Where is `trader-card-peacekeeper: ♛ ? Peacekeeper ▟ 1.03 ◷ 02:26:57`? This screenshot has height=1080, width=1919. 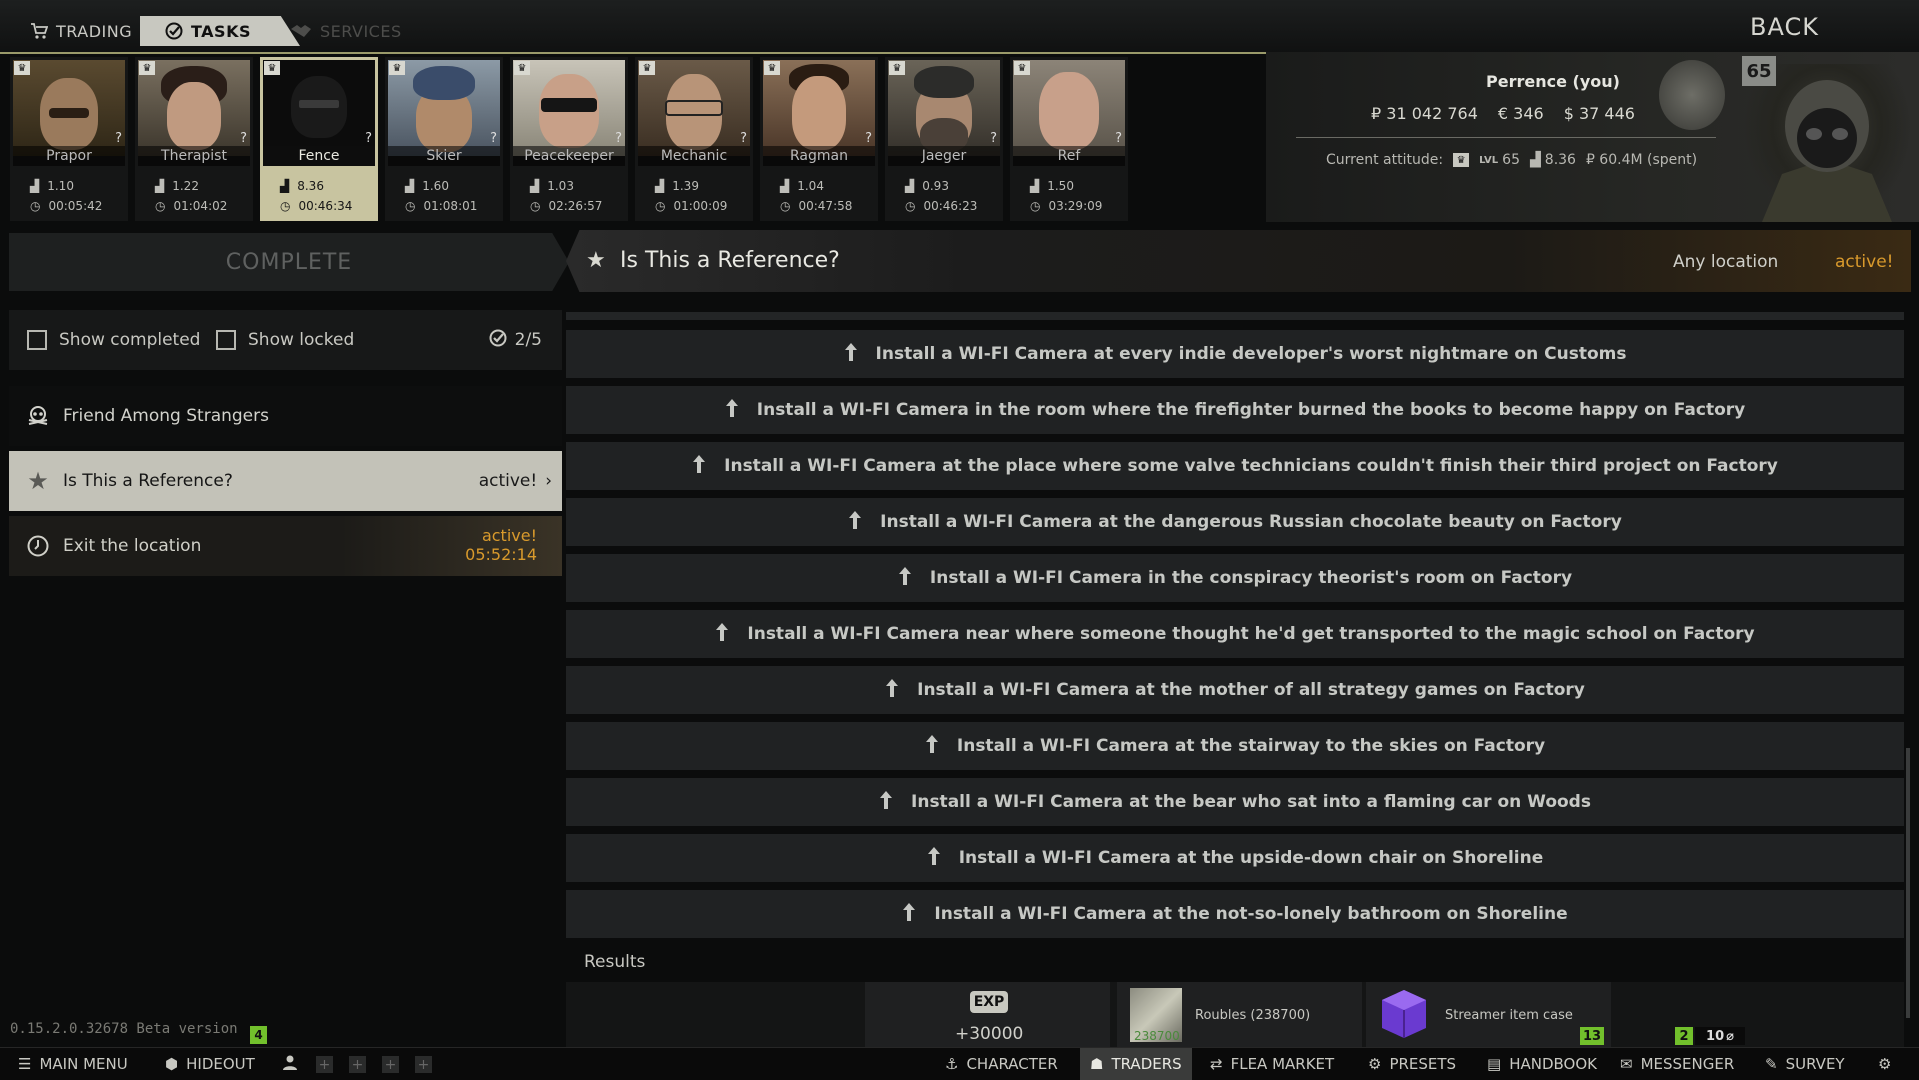 trader-card-peacekeeper: ♛ ? Peacekeeper ▟ 1.03 ◷ 02:26:57 is located at coordinates (569, 139).